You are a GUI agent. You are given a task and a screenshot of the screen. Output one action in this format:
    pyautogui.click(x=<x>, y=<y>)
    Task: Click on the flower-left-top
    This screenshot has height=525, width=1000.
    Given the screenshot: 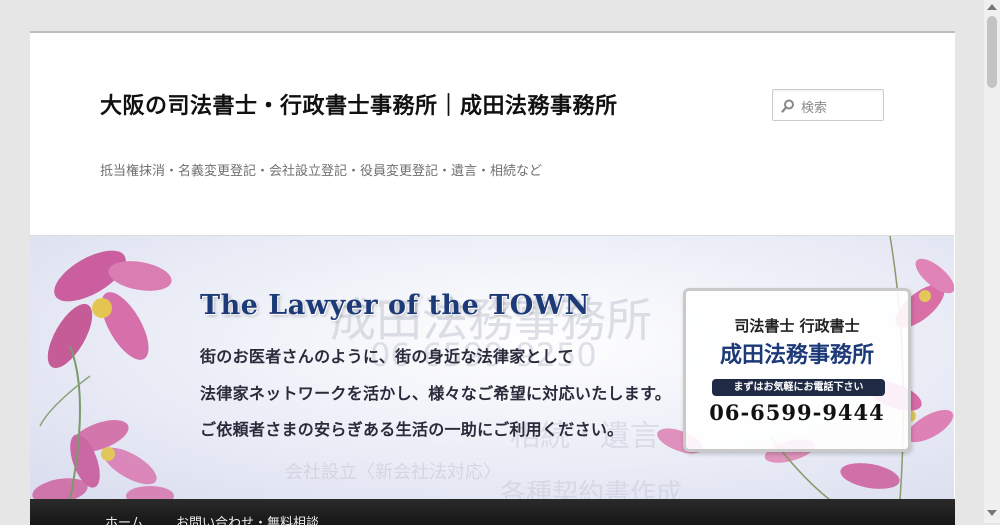 What is the action you would take?
    pyautogui.click(x=109, y=309)
    